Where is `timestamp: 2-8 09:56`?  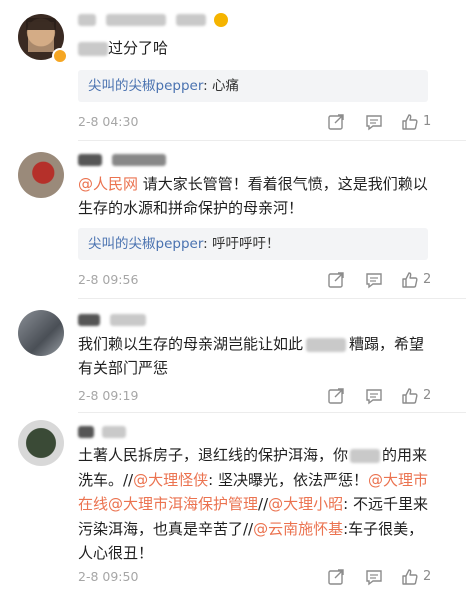 timestamp: 2-8 09:56 is located at coordinates (108, 279).